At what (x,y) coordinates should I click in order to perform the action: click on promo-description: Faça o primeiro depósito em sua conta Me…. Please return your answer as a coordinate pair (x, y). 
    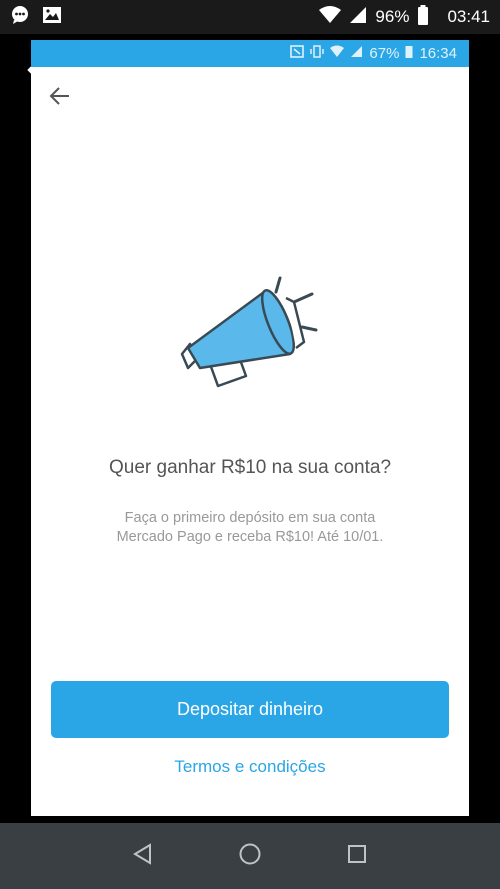
    Looking at the image, I should click on (250, 528).